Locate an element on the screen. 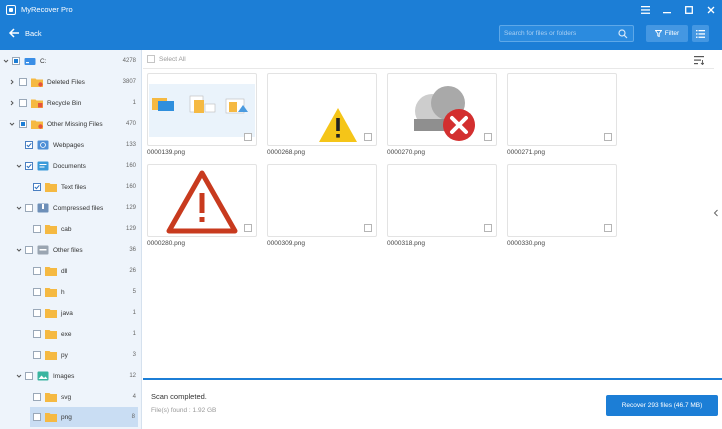 Image resolution: width=722 pixels, height=429 pixels. tree-item-dll: dll 26 is located at coordinates (70, 271).